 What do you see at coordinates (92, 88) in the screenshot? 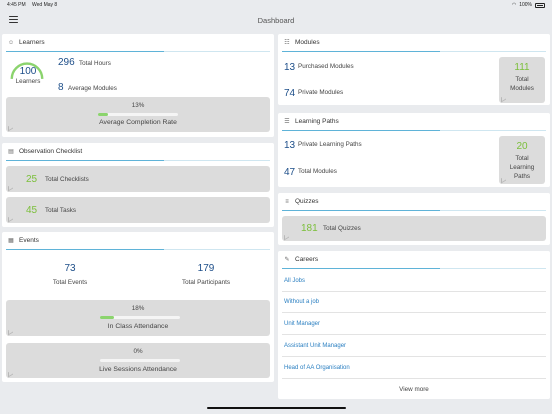
I see `average-modules-label: Average Modules` at bounding box center [92, 88].